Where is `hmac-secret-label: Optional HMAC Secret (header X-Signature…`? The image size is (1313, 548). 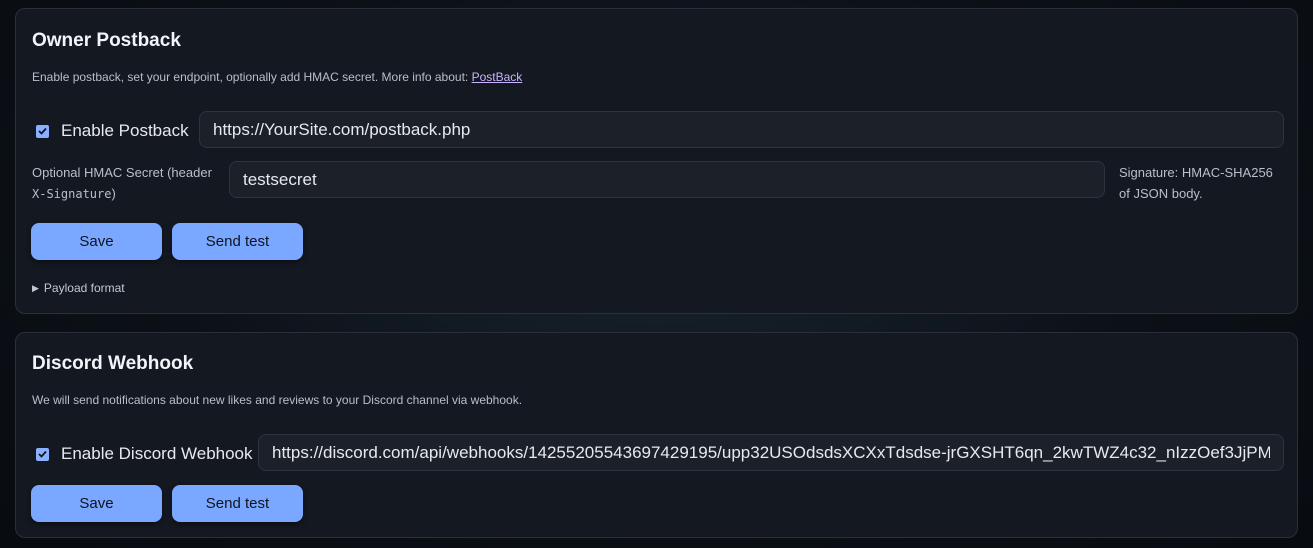 hmac-secret-label: Optional HMAC Secret (header X-Signature… is located at coordinates (122, 183).